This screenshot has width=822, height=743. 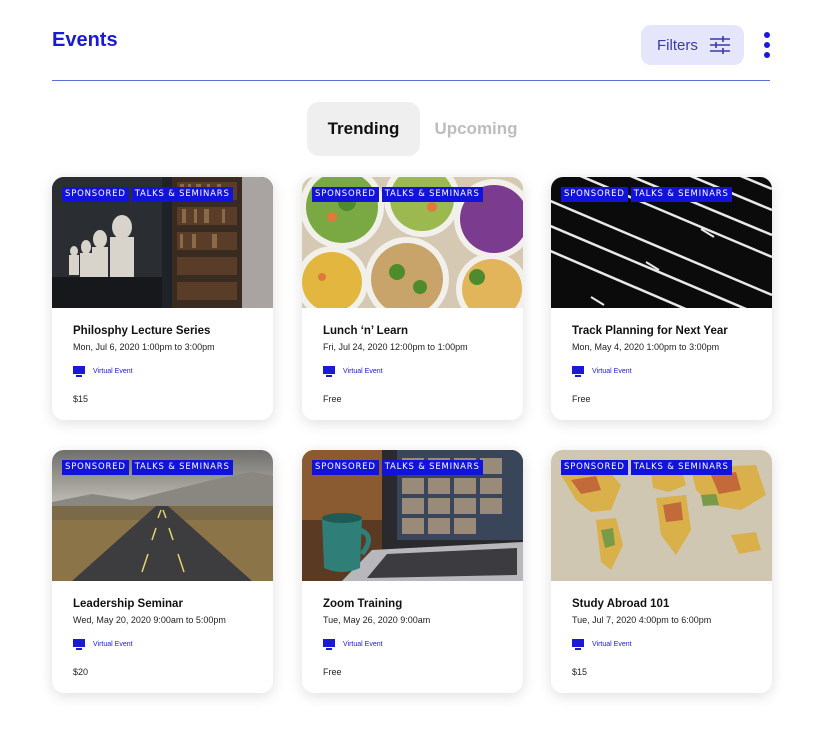 What do you see at coordinates (646, 347) in the screenshot?
I see `event-date: Mon, May 4, 2020 1:00pm to 3:00pm` at bounding box center [646, 347].